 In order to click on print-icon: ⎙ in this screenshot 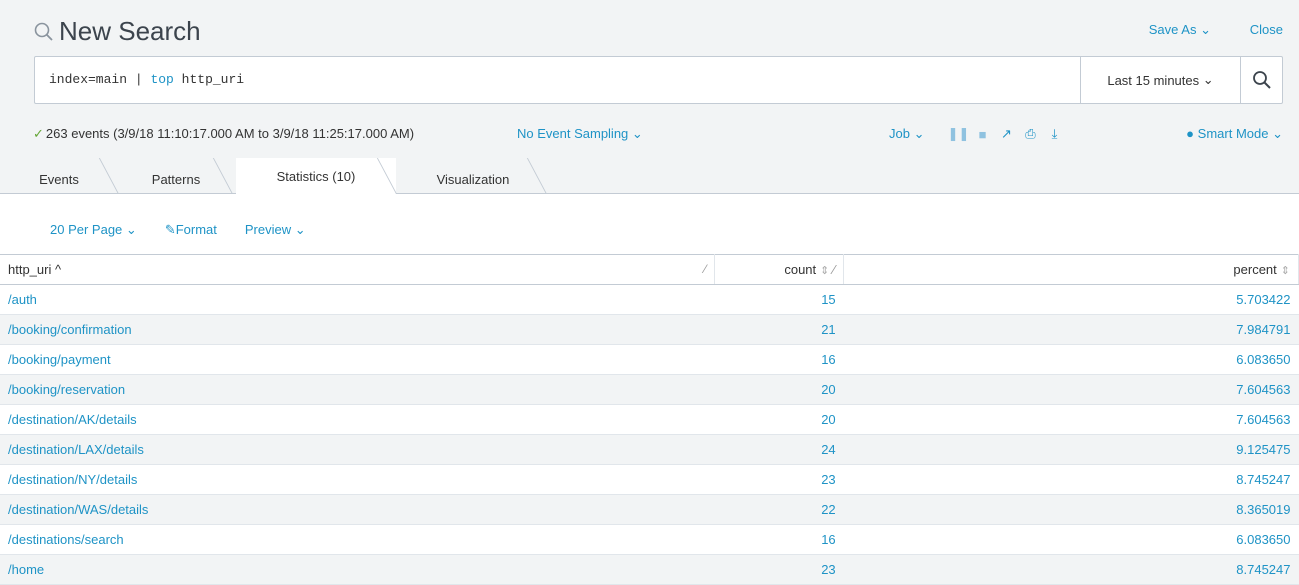, I will do `click(1031, 134)`.